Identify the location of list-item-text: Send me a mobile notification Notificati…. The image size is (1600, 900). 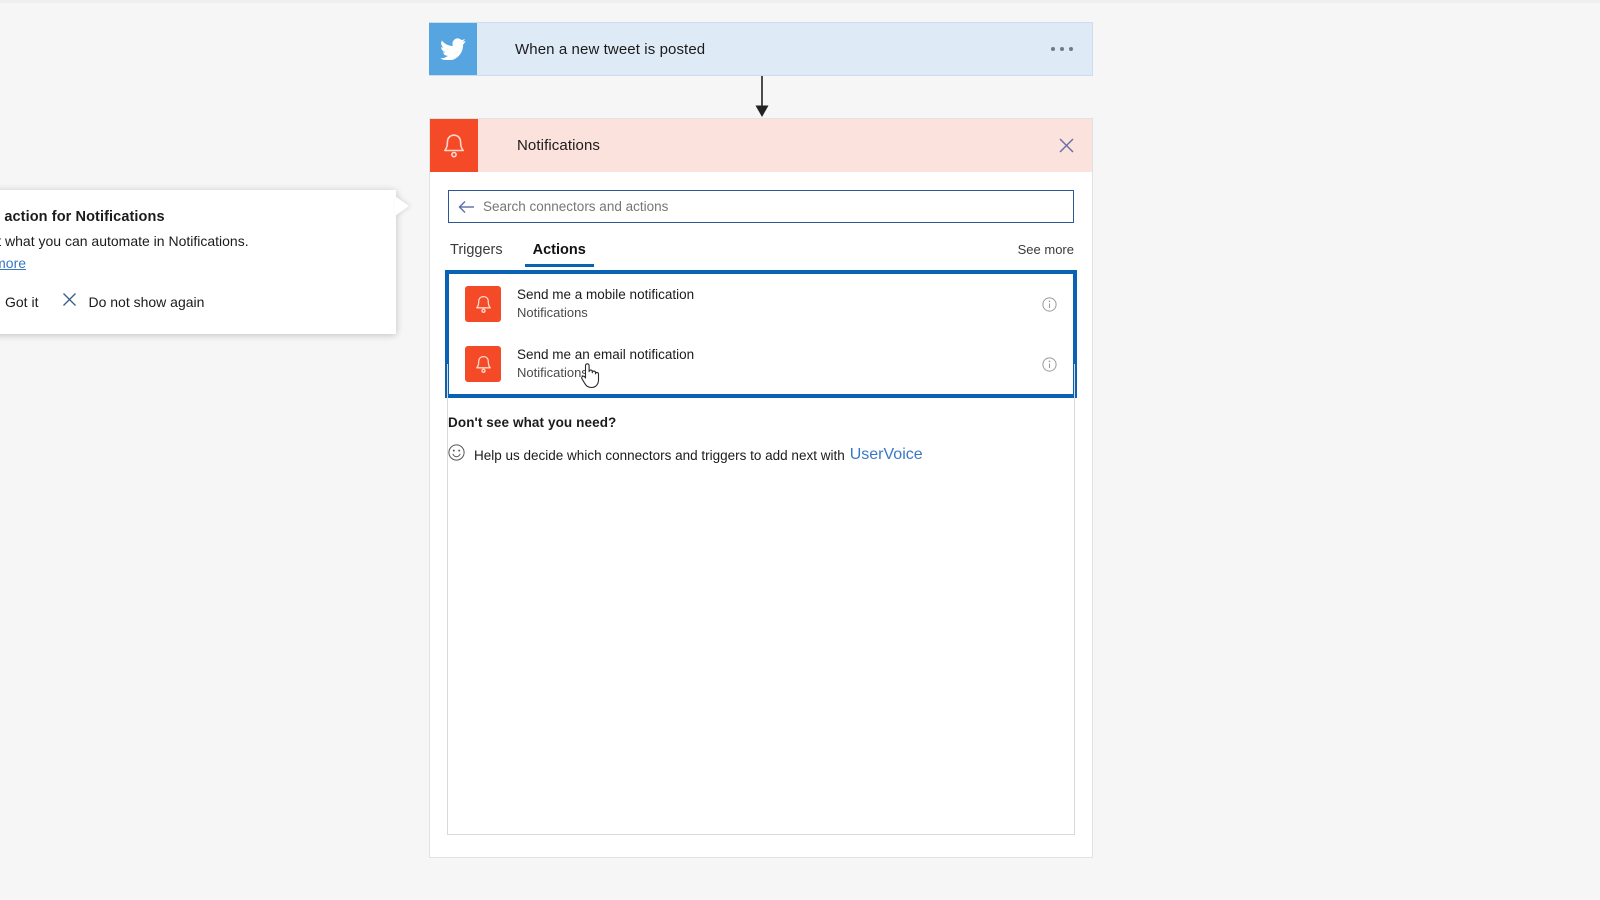
(605, 304).